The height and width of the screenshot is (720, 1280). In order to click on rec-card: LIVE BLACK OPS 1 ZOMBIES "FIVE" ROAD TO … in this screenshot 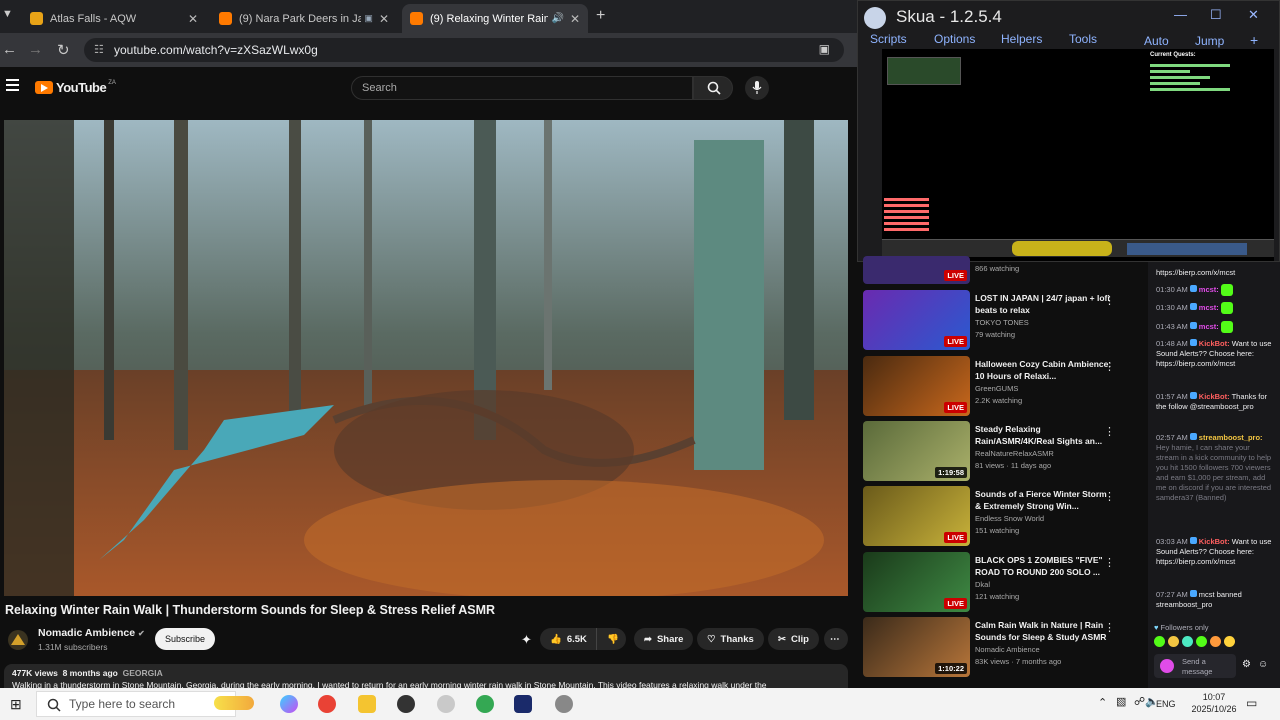, I will do `click(1003, 582)`.